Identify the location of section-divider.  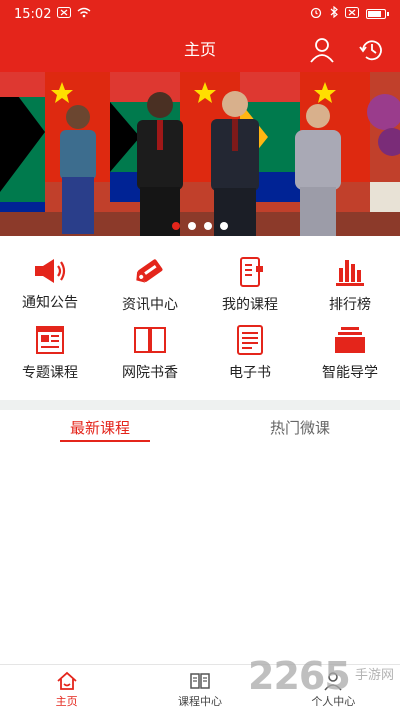
(200, 405).